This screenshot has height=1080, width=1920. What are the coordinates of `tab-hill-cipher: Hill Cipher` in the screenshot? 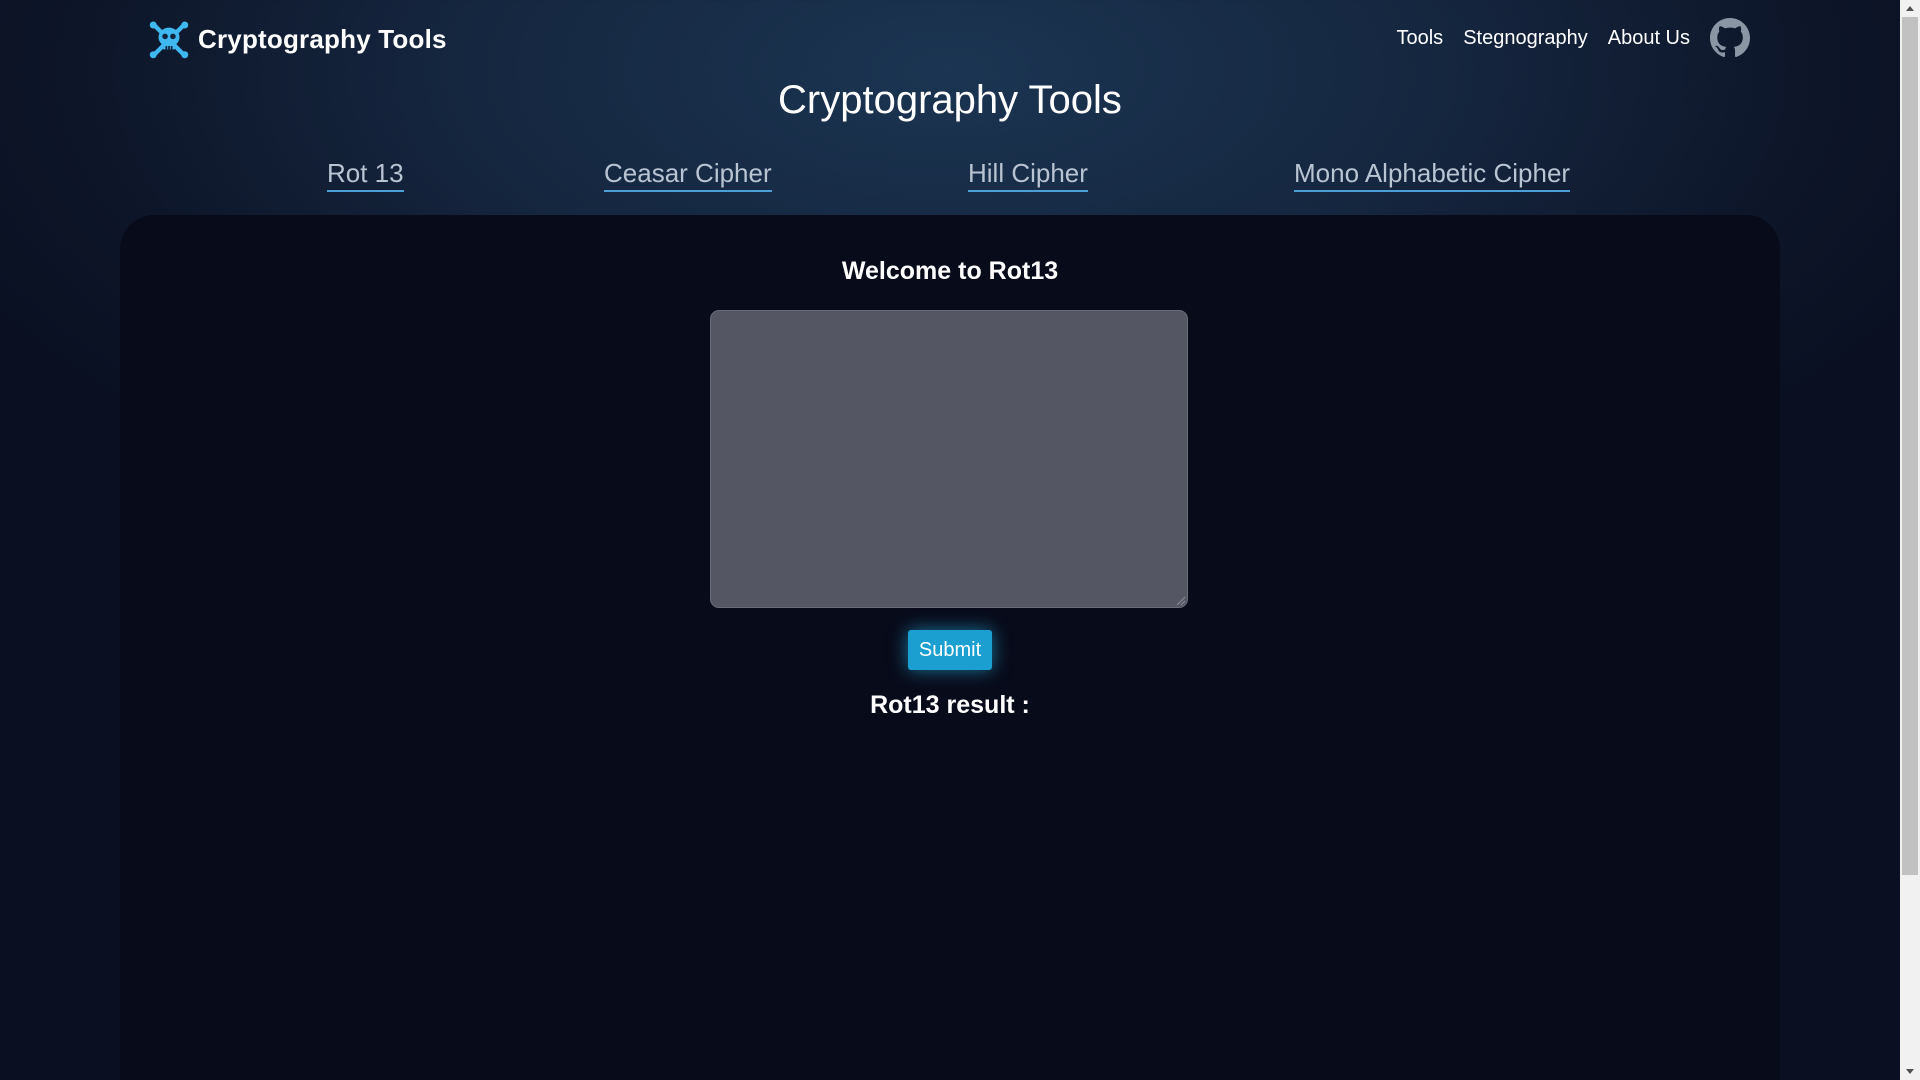 It's located at (1028, 175).